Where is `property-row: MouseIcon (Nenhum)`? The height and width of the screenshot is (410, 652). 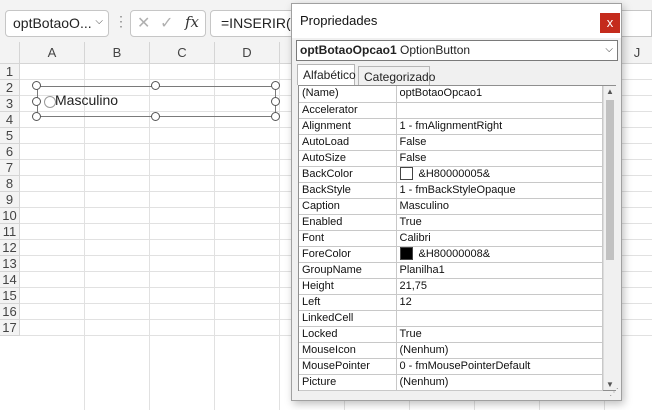 property-row: MouseIcon (Nenhum) is located at coordinates (451, 350).